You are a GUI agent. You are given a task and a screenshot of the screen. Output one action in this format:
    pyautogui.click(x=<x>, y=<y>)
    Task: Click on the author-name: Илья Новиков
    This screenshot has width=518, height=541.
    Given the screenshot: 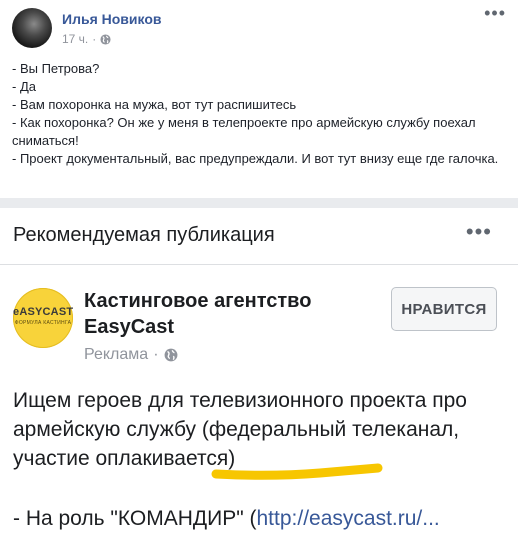 What is the action you would take?
    pyautogui.click(x=111, y=19)
    